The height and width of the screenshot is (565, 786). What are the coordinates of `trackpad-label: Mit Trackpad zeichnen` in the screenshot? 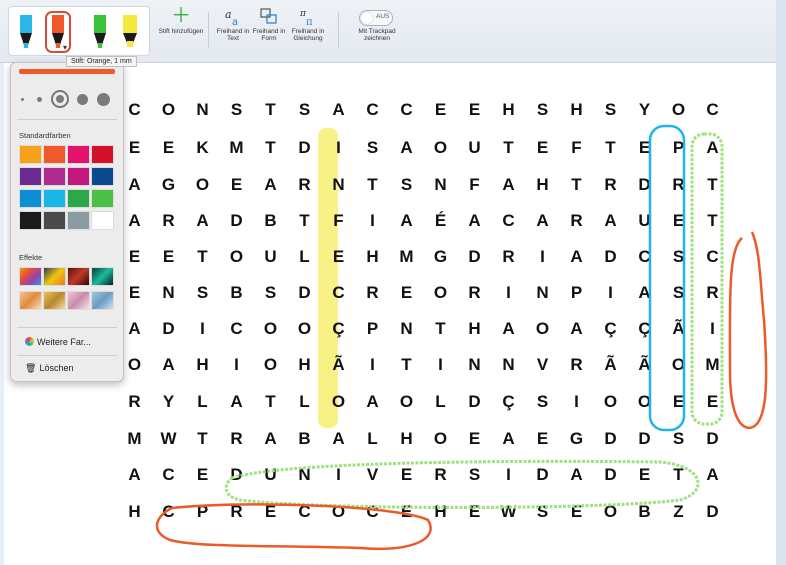 It's located at (377, 35).